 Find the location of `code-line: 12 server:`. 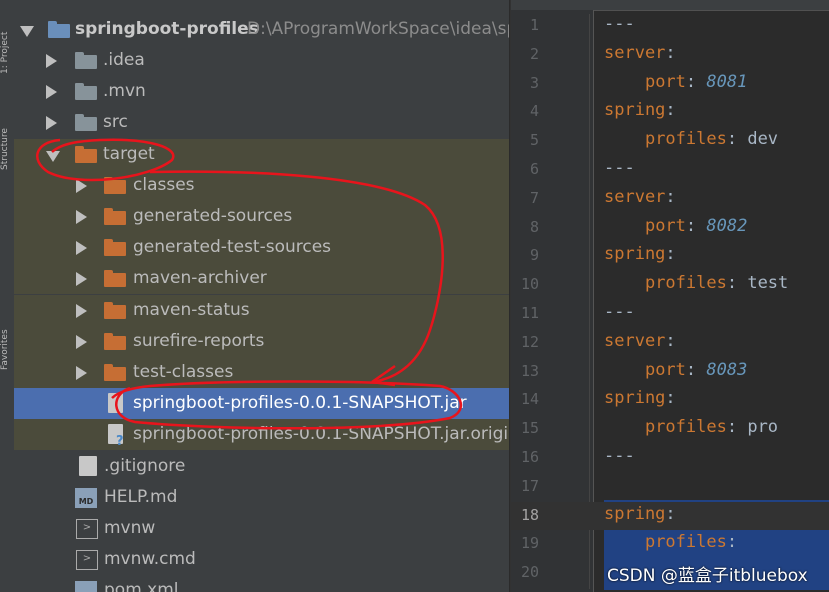

code-line: 12 server: is located at coordinates (670, 343).